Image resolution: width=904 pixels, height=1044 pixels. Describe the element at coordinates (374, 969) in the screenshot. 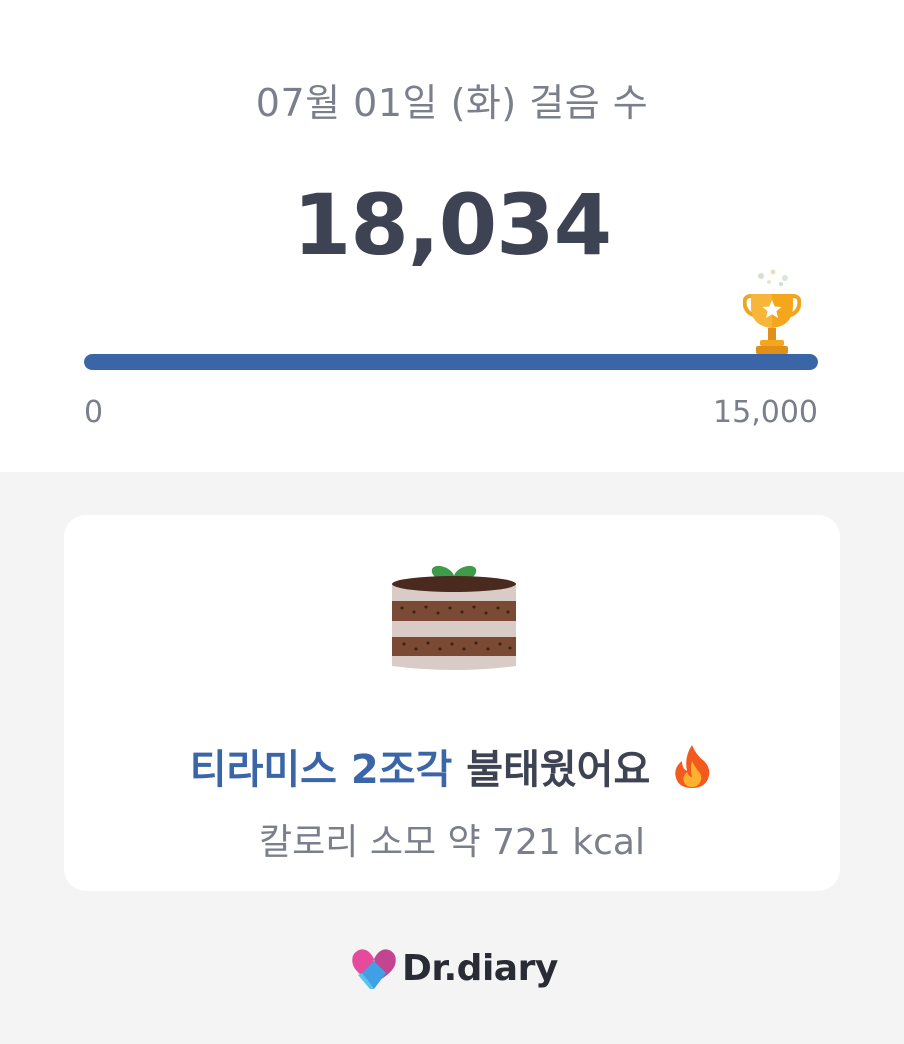

I see `heart-logo-icon` at that location.